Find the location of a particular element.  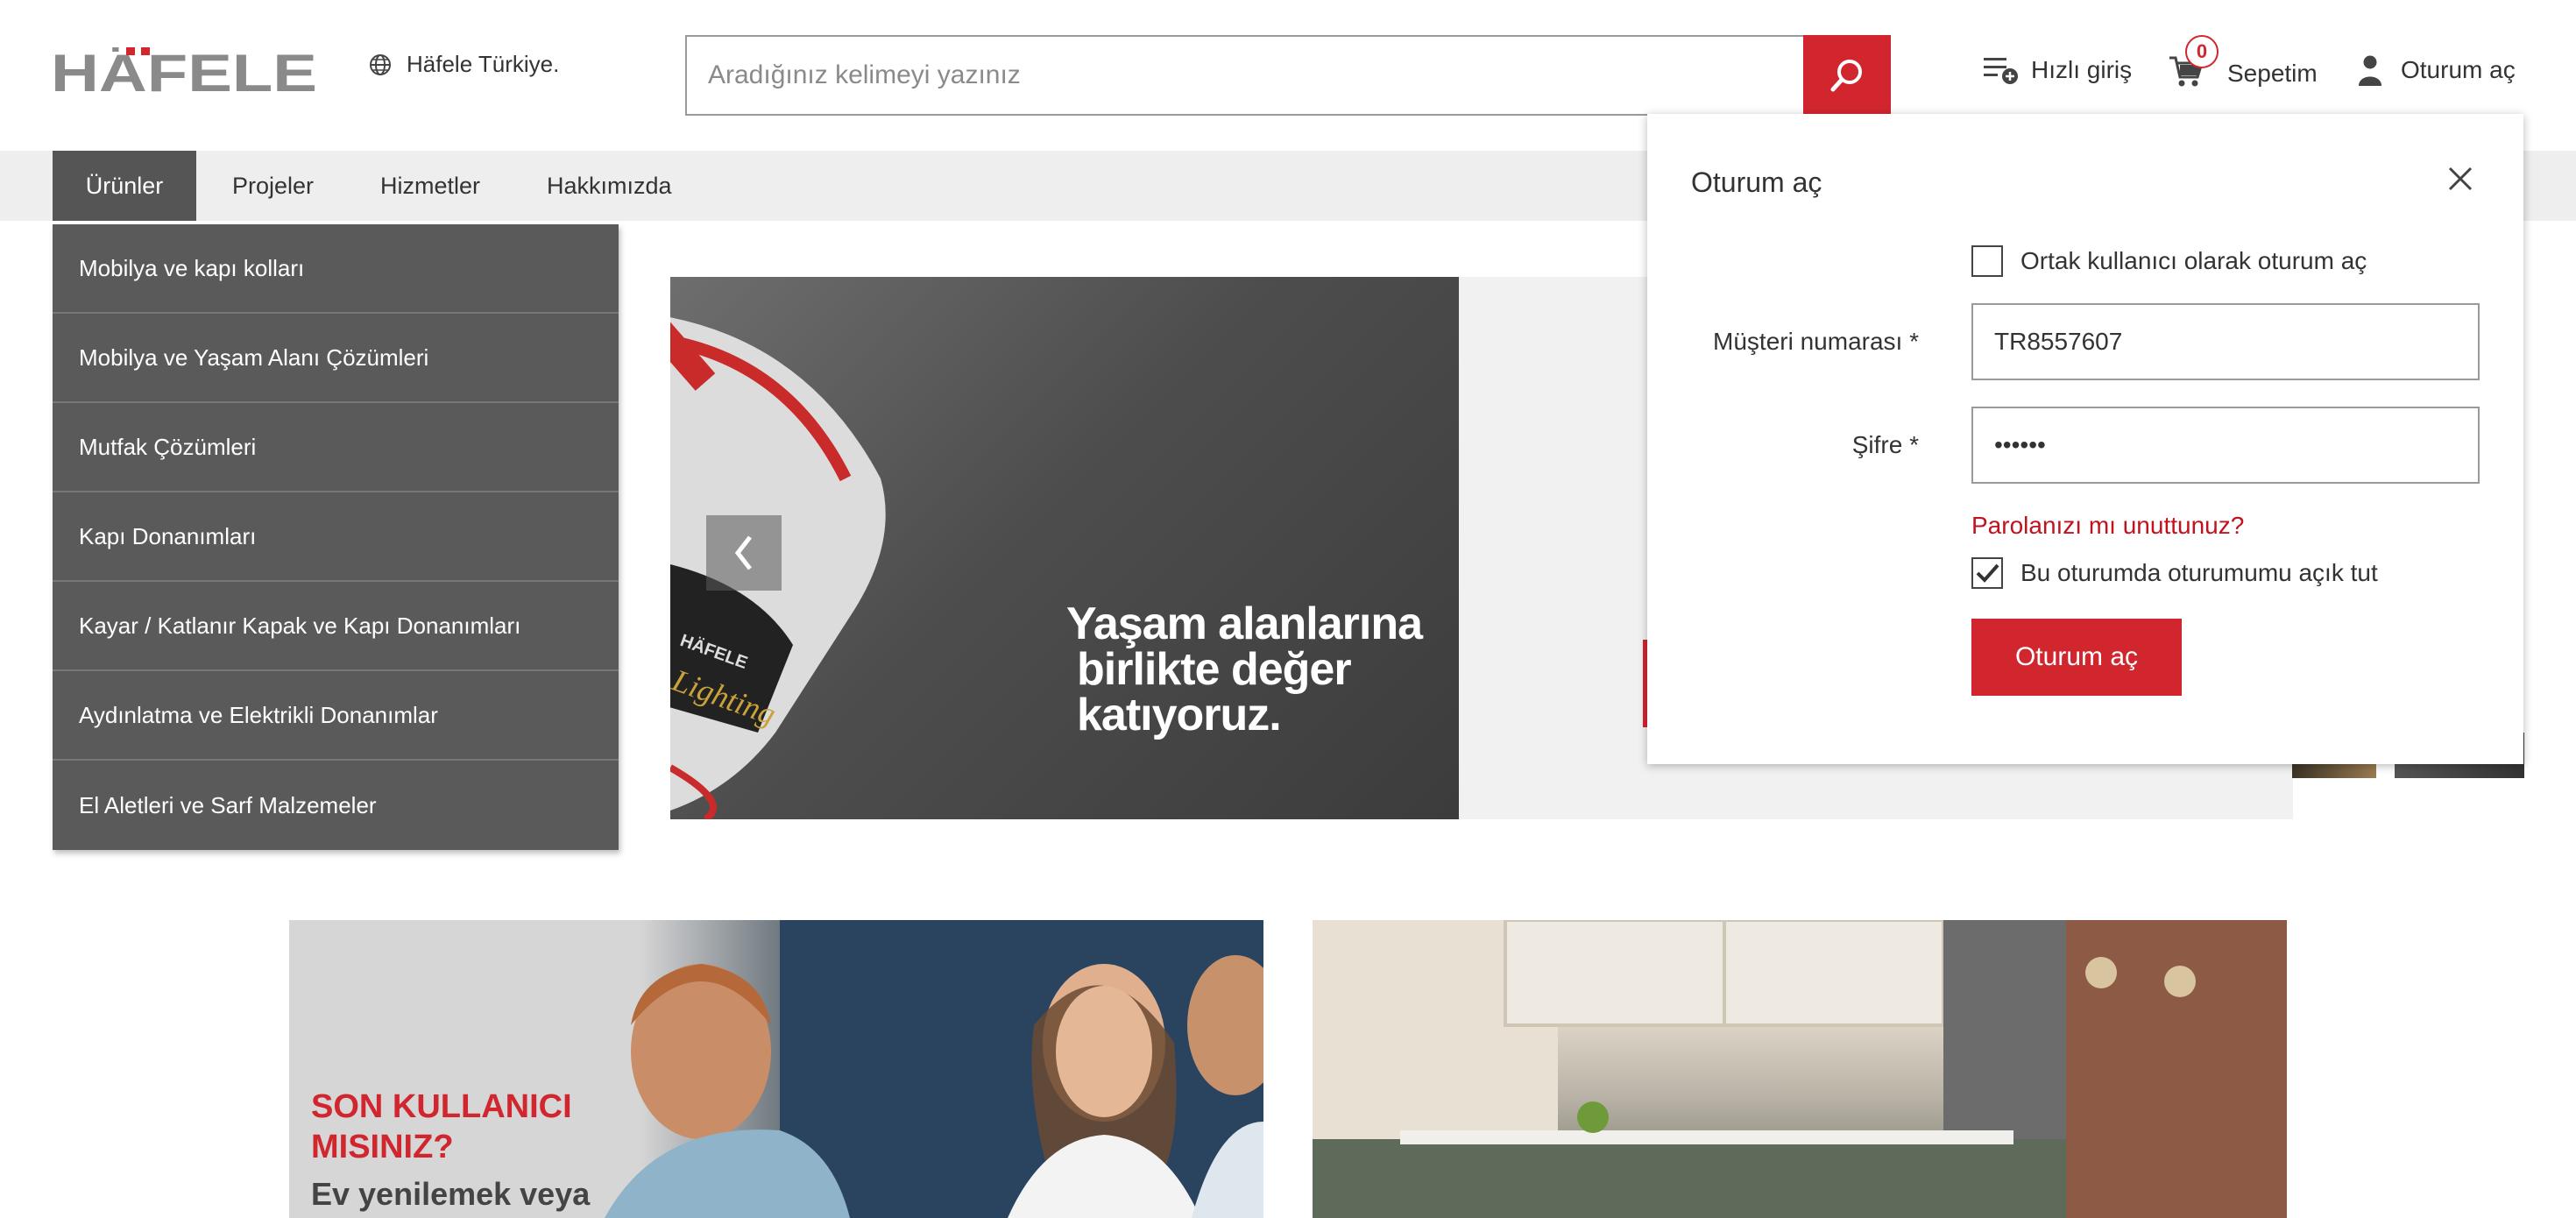

shared-user-label: Ortak kullanıcı olarak oturum aç is located at coordinates (2193, 260).